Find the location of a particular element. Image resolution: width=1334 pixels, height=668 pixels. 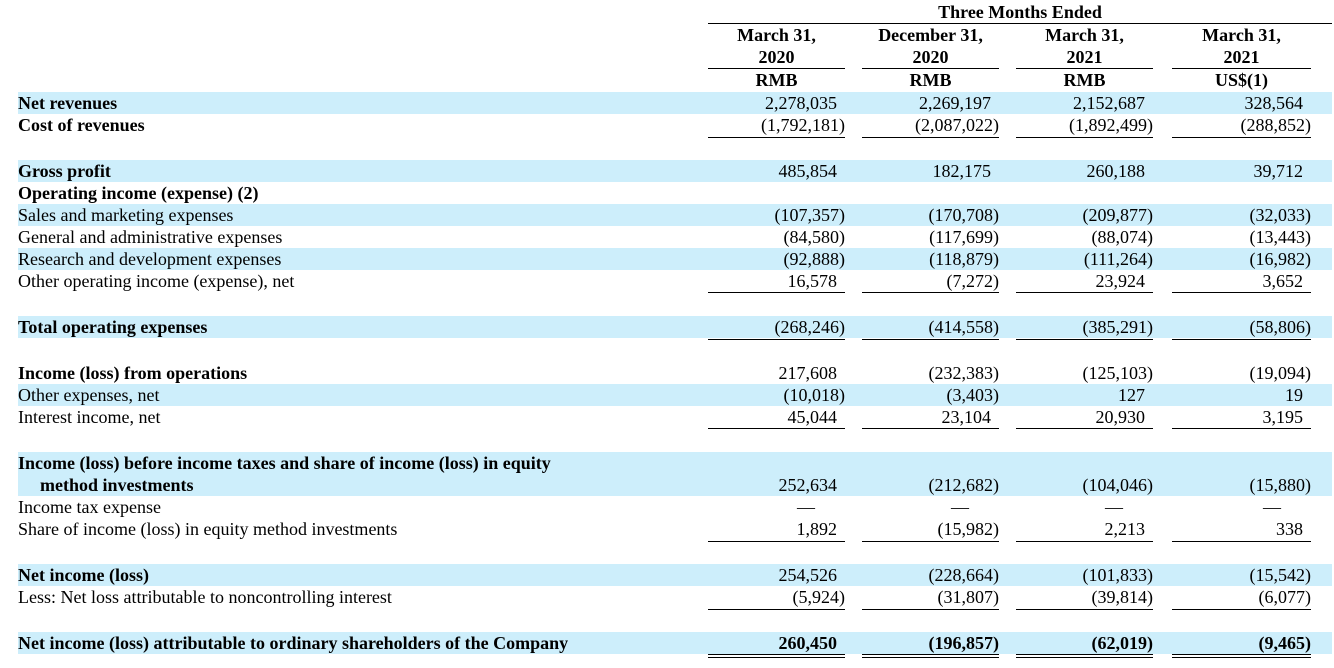

row-value: (209,877) is located at coordinates (1118, 215).